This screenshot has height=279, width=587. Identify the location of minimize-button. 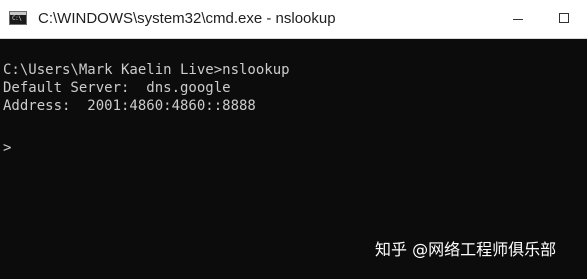
(518, 19).